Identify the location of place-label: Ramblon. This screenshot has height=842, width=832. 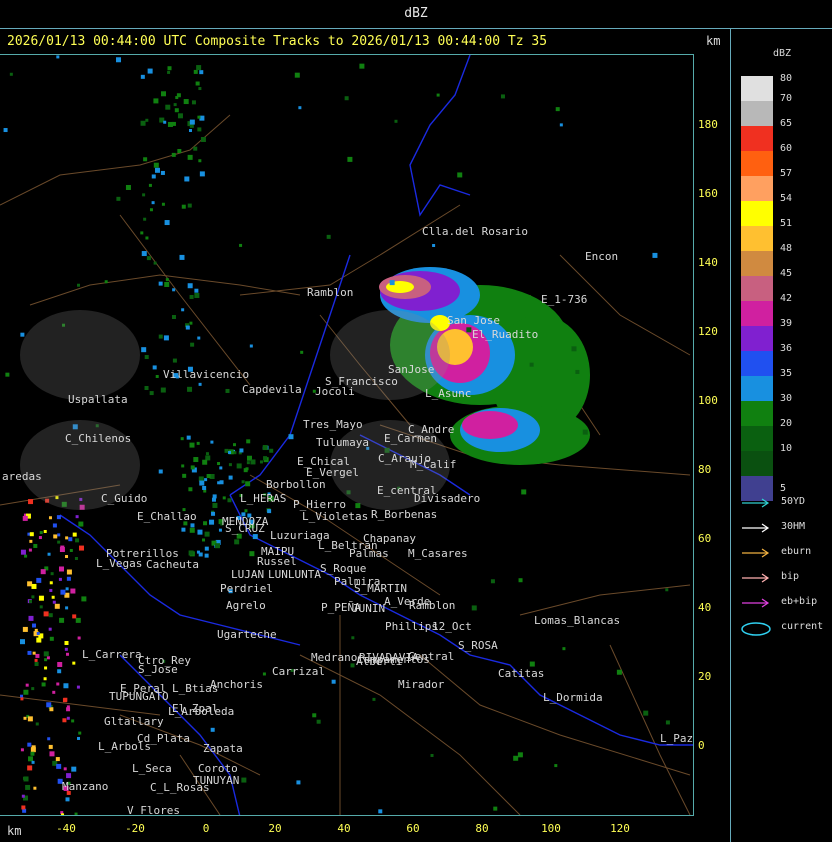
(330, 292).